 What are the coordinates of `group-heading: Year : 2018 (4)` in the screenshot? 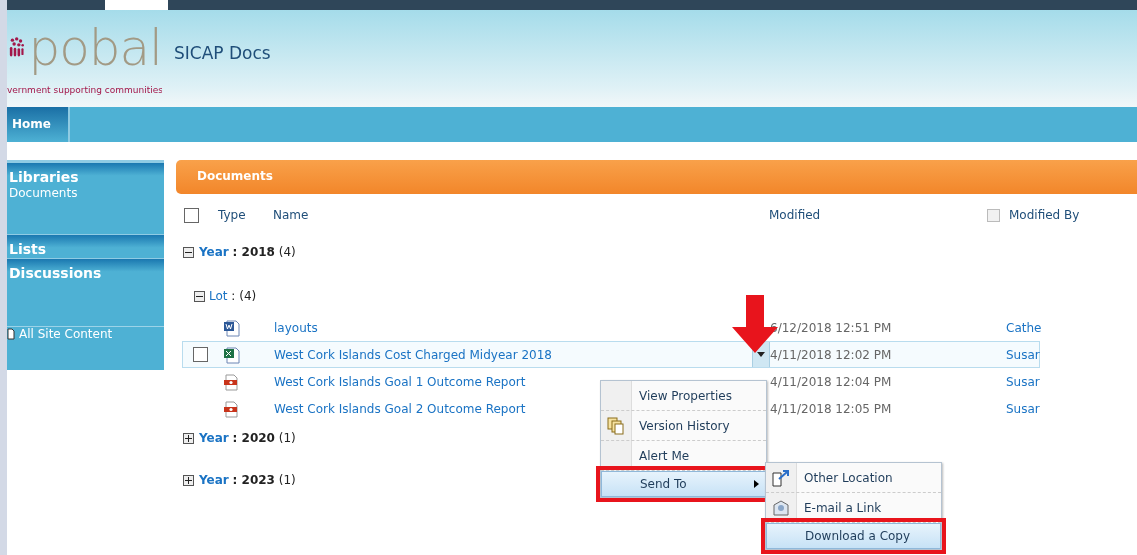 It's located at (247, 252).